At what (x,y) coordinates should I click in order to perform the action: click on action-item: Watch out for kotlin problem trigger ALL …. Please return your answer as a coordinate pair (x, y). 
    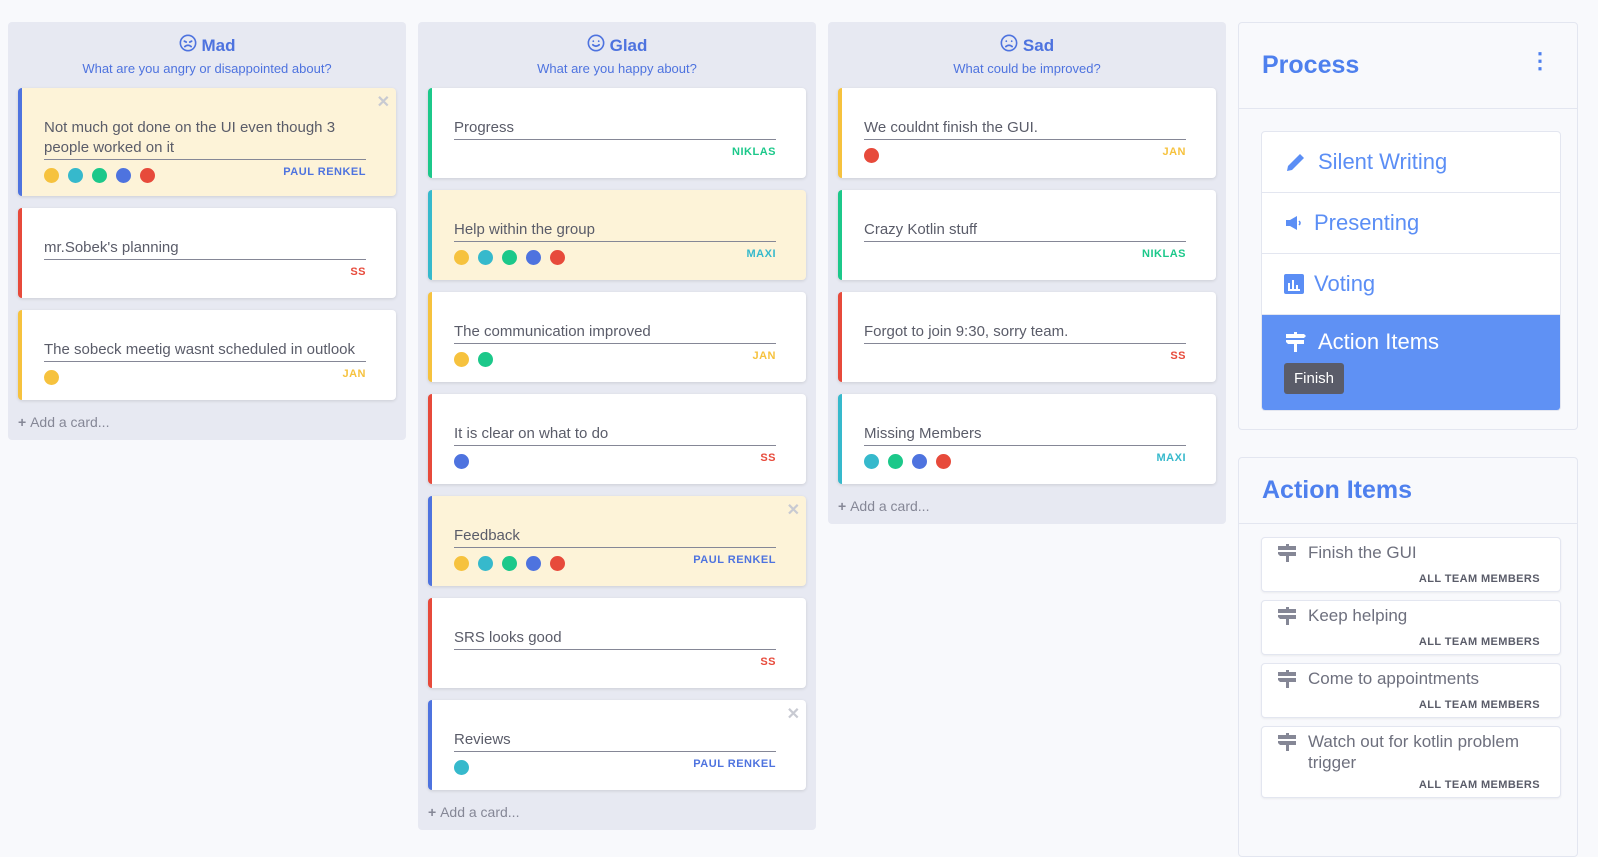
    Looking at the image, I should click on (1411, 762).